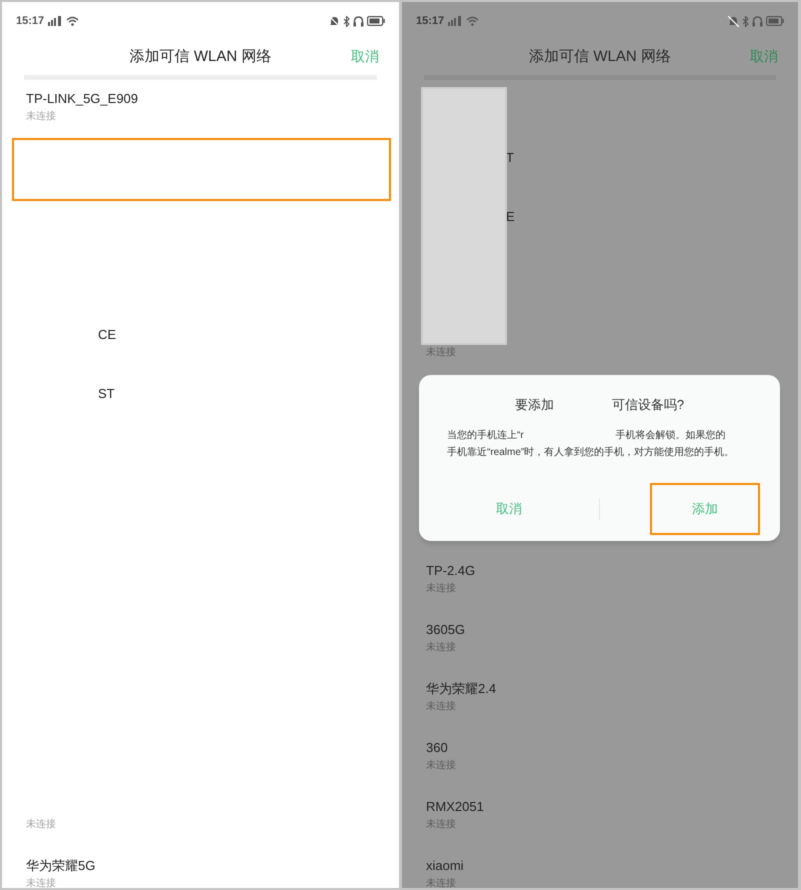 The image size is (801, 890). Describe the element at coordinates (671, 435) in the screenshot. I see `dialog-message: 手机将会解锁。如果您的` at that location.